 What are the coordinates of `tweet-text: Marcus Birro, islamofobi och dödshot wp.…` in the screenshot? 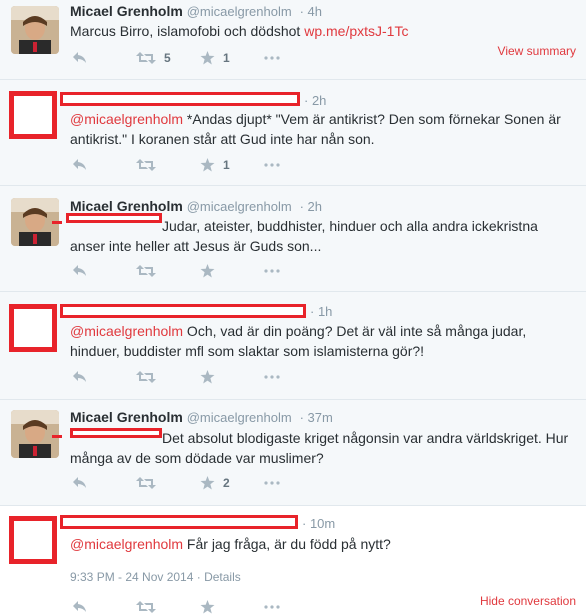 It's located at (239, 31).